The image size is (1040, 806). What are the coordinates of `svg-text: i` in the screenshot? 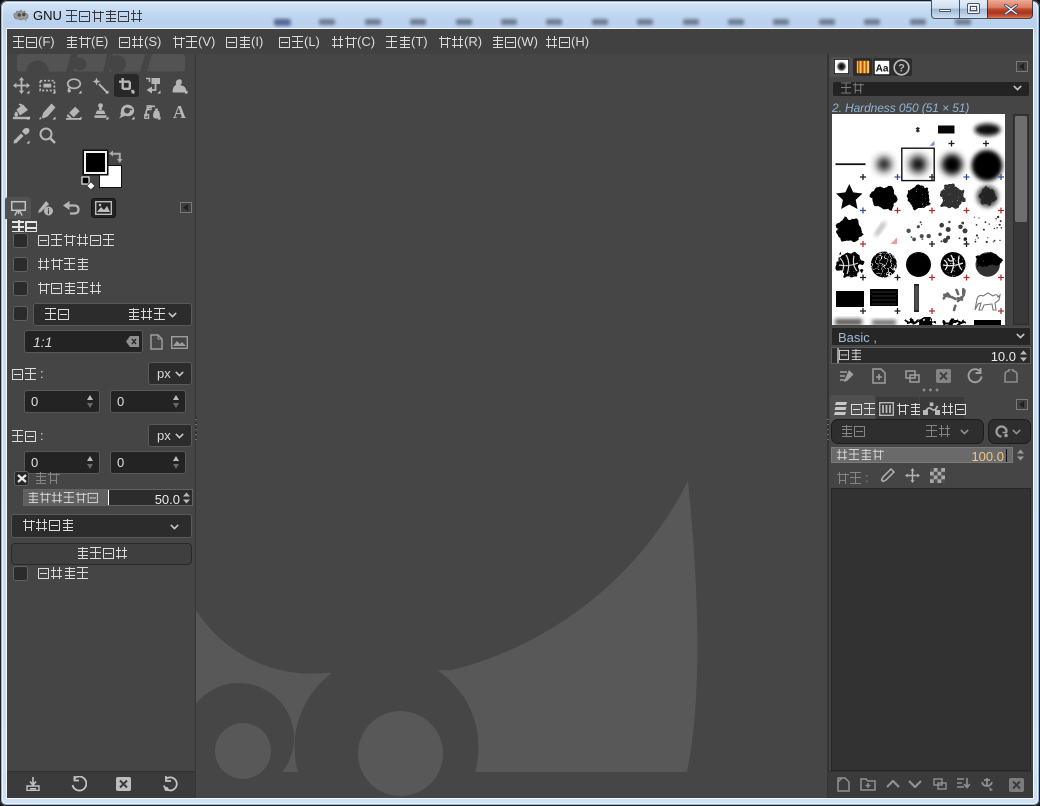 It's located at (48, 211).